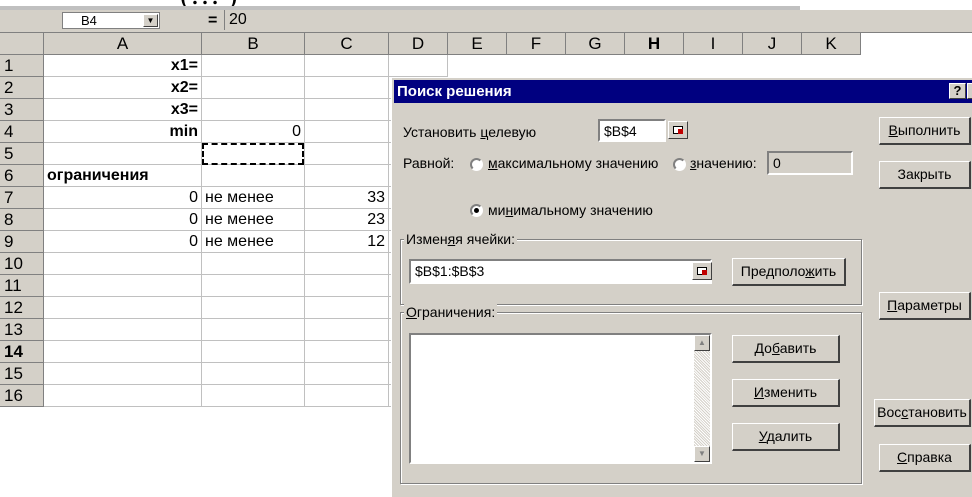 The height and width of the screenshot is (497, 972). Describe the element at coordinates (253, 110) in the screenshot. I see `cell-b3` at that location.